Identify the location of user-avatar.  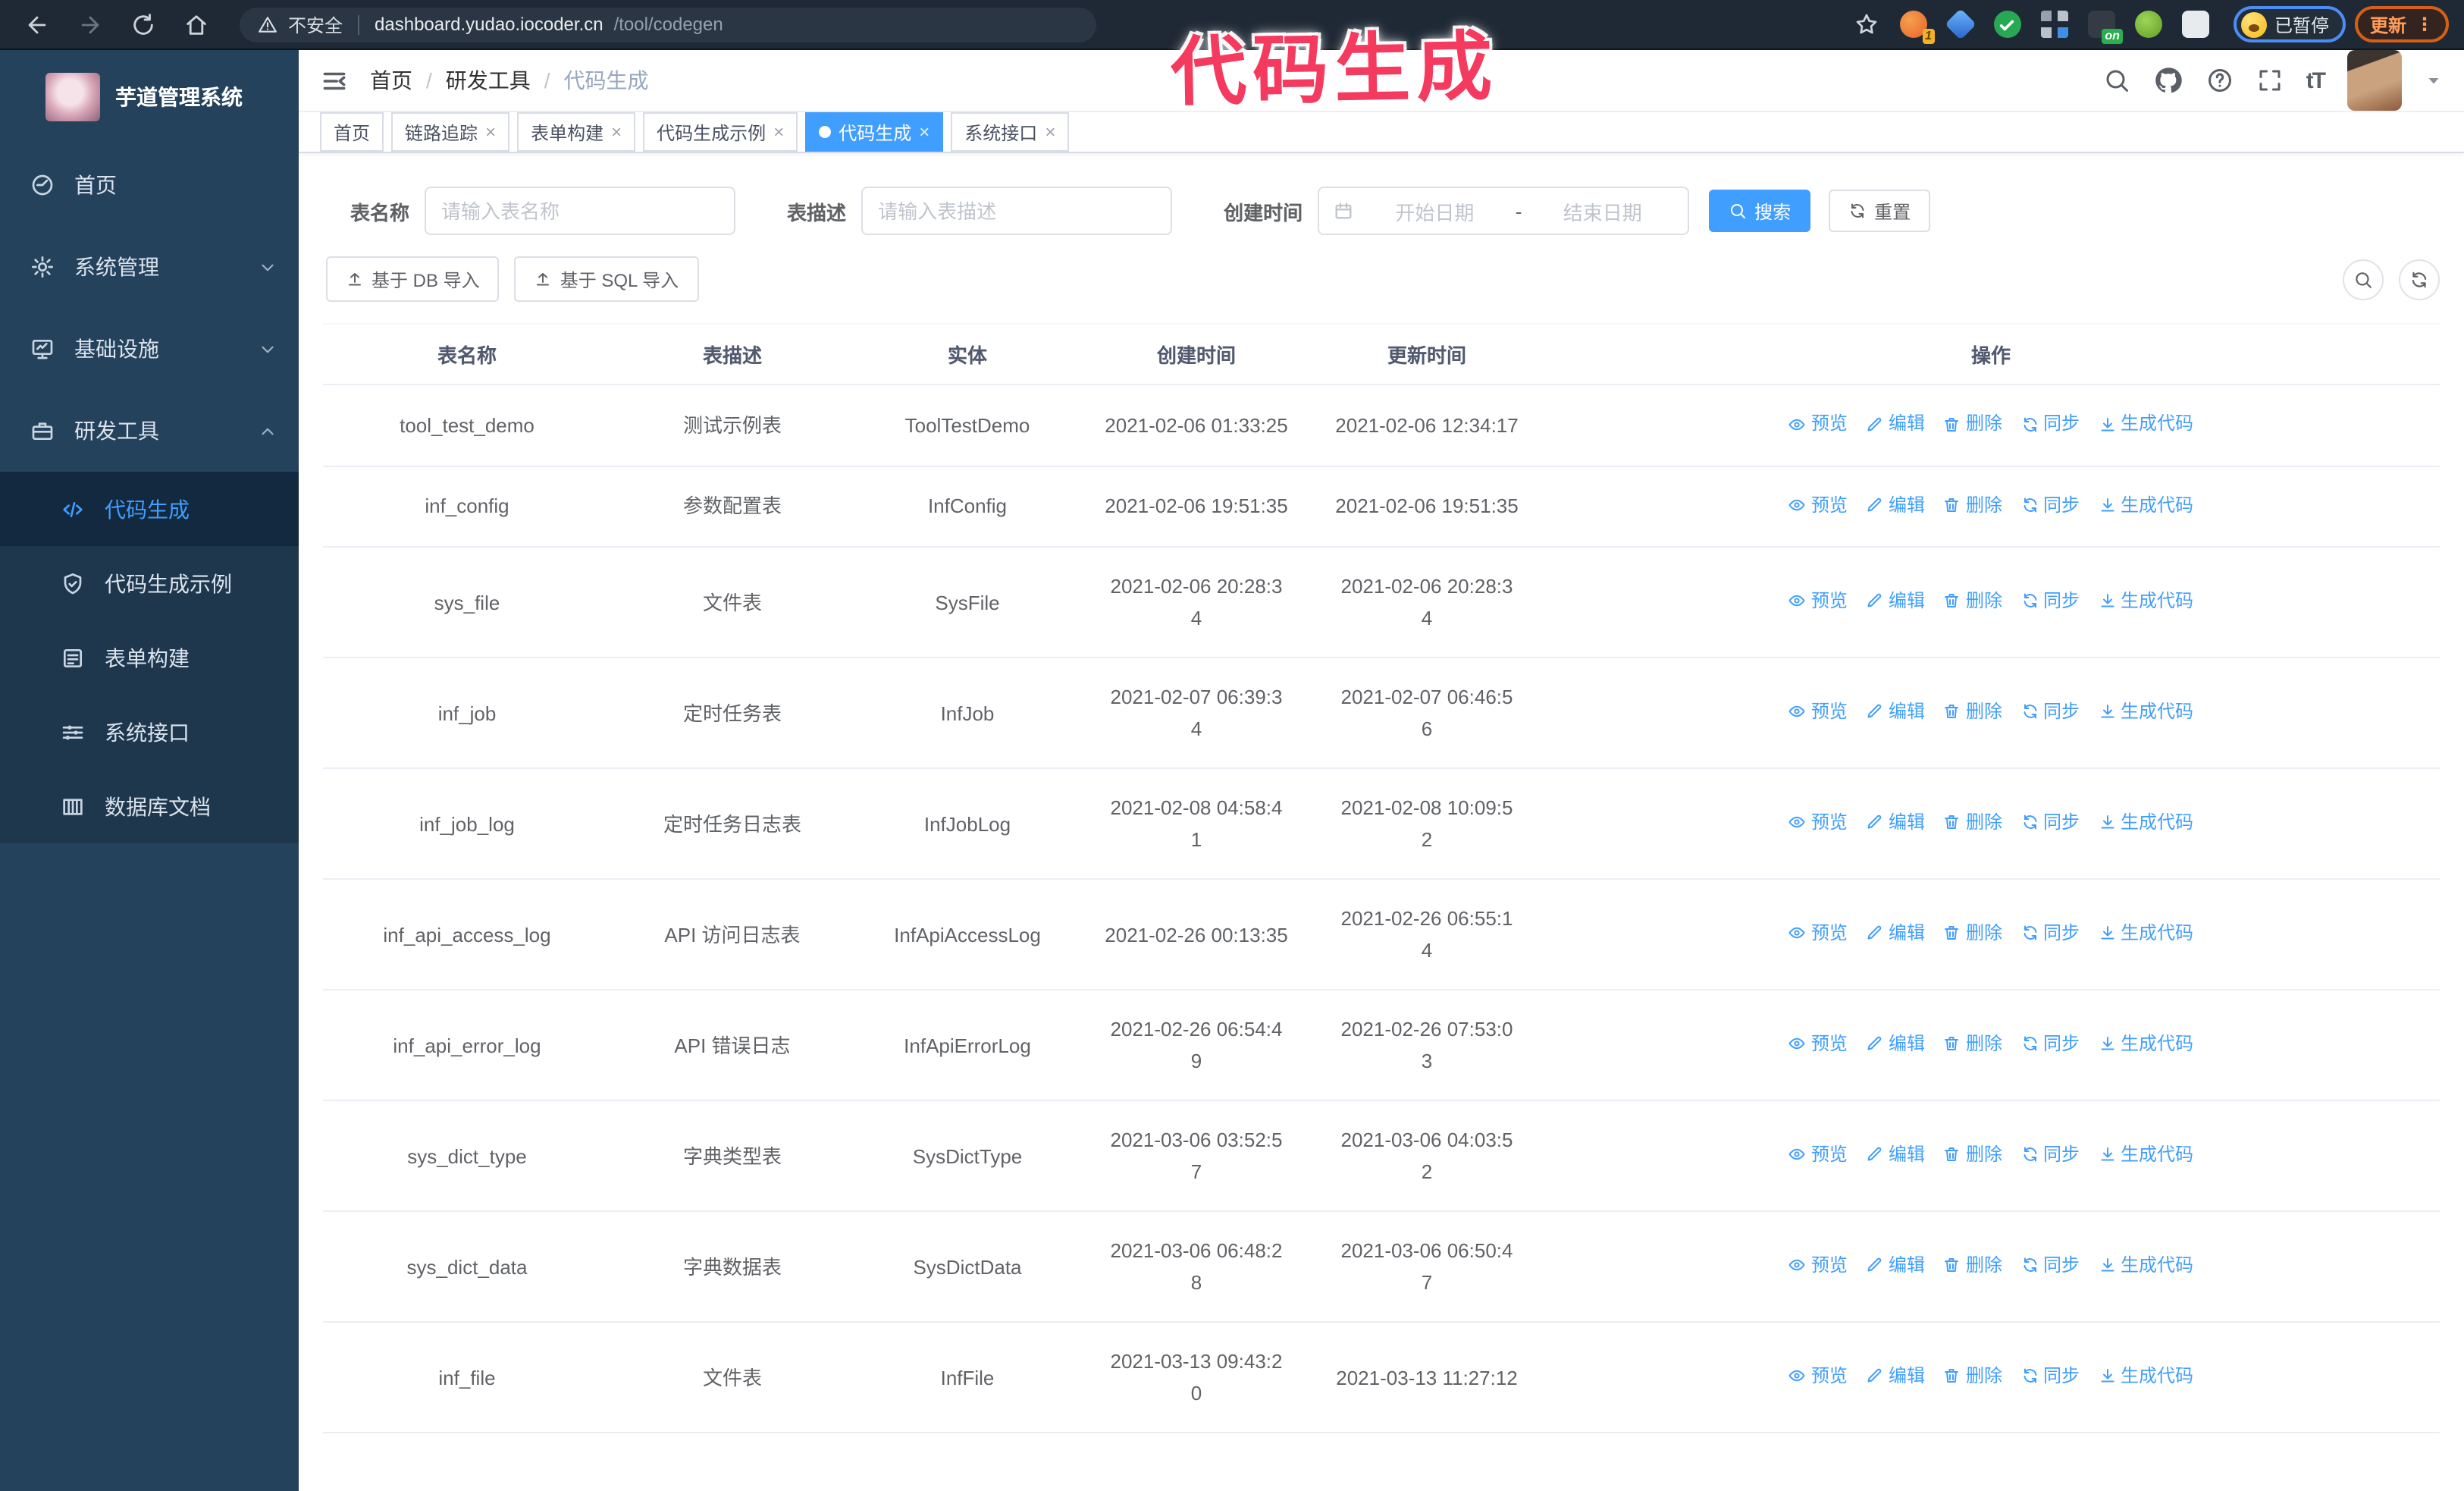
(2374, 80).